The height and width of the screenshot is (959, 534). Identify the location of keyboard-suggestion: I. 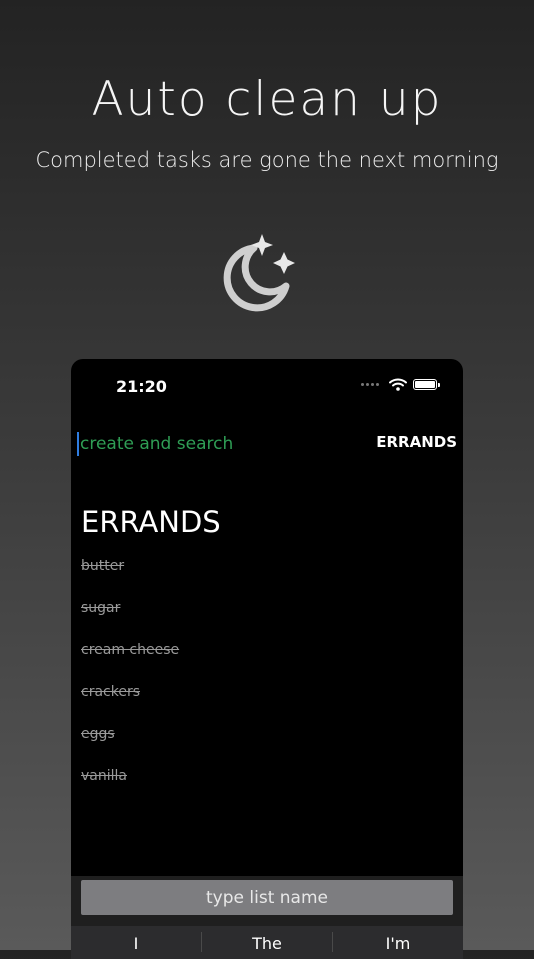
(136, 942).